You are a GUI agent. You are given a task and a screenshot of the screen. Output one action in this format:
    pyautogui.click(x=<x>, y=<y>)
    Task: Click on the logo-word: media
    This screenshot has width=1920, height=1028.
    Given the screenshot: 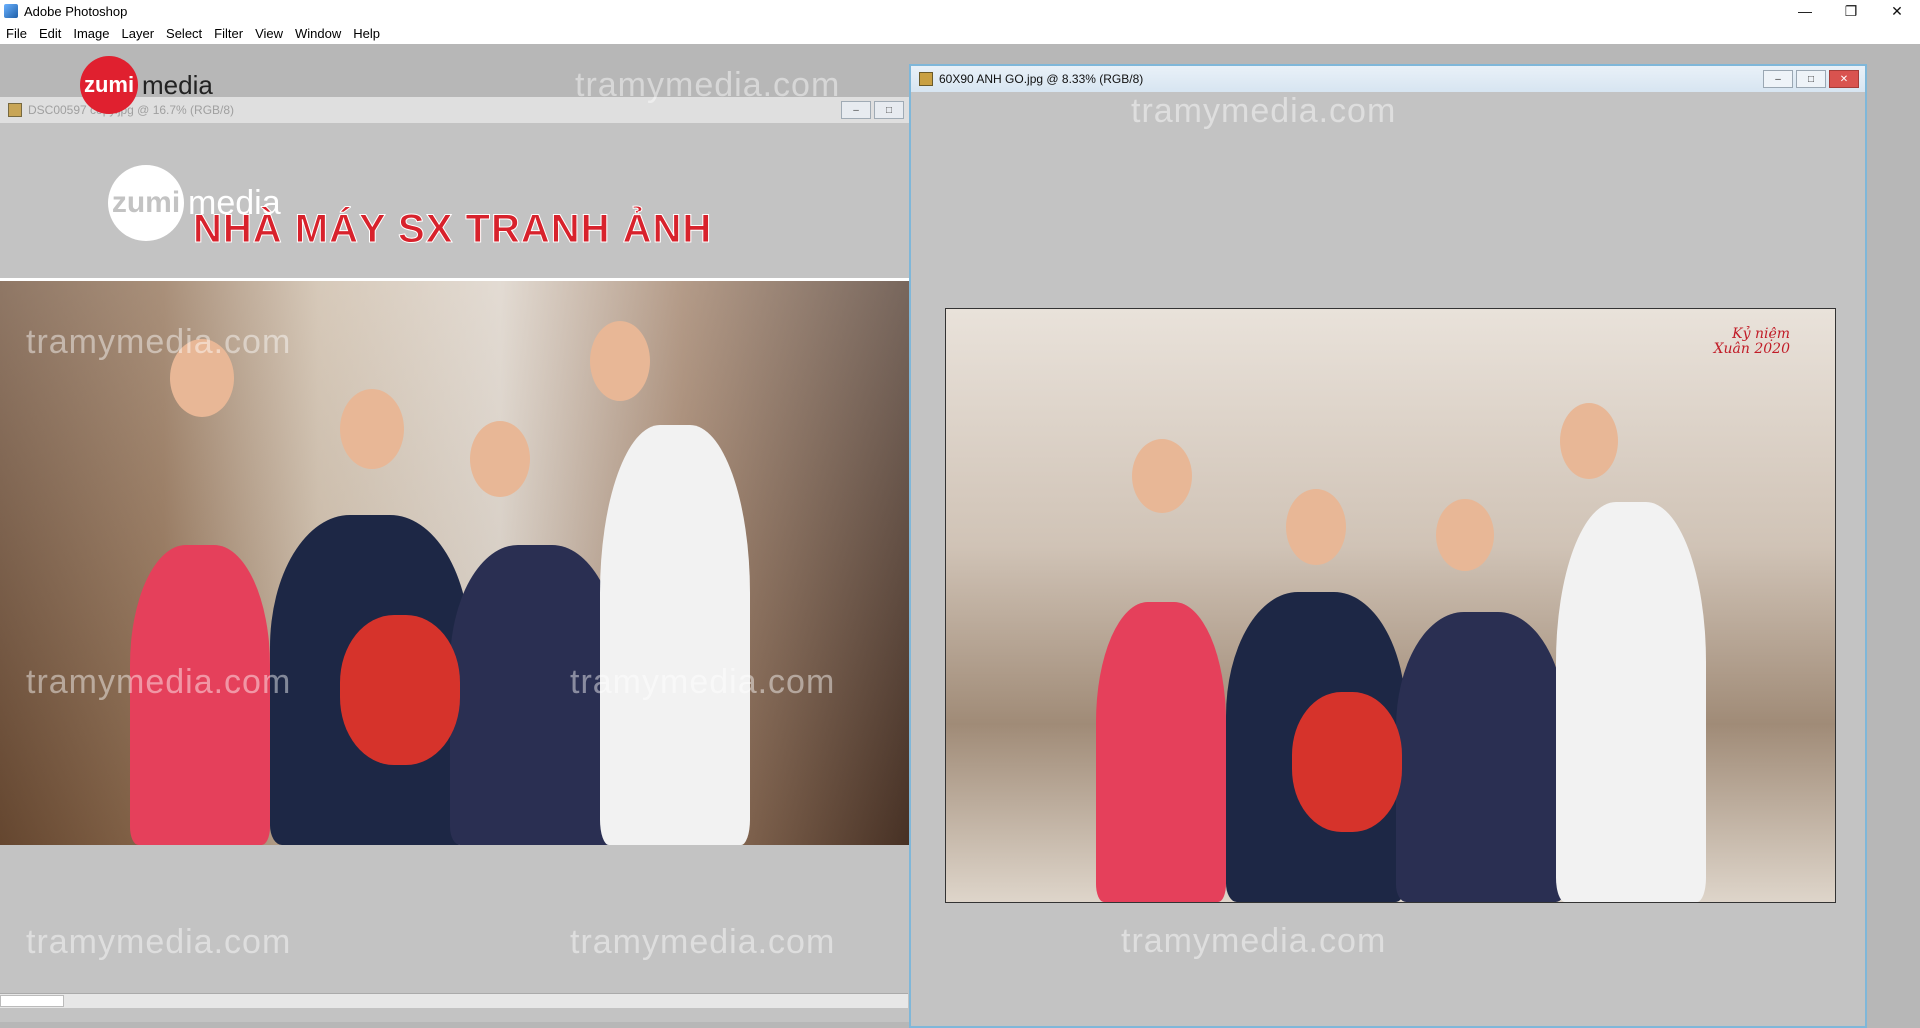 What is the action you would take?
    pyautogui.click(x=177, y=84)
    